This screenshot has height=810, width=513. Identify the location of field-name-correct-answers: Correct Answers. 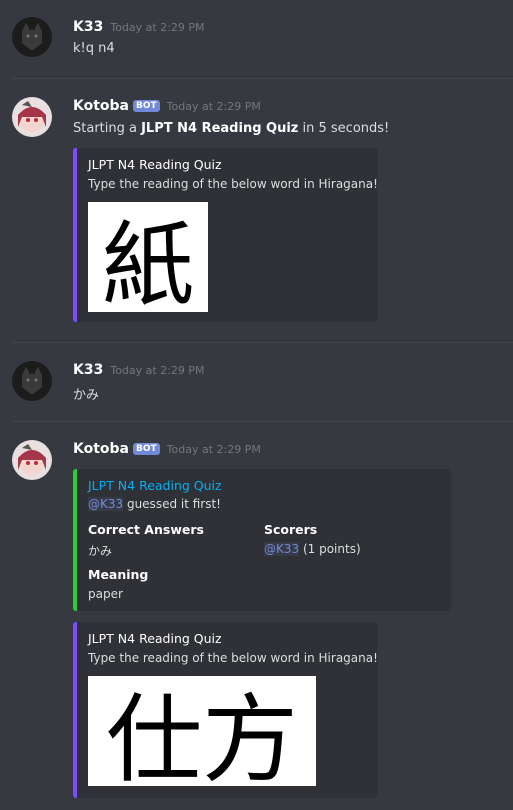
(146, 529).